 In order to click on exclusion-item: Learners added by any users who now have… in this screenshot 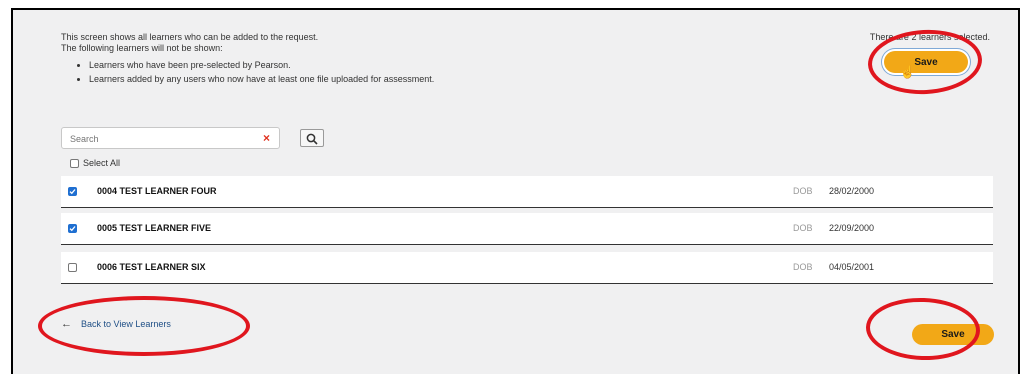, I will do `click(261, 79)`.